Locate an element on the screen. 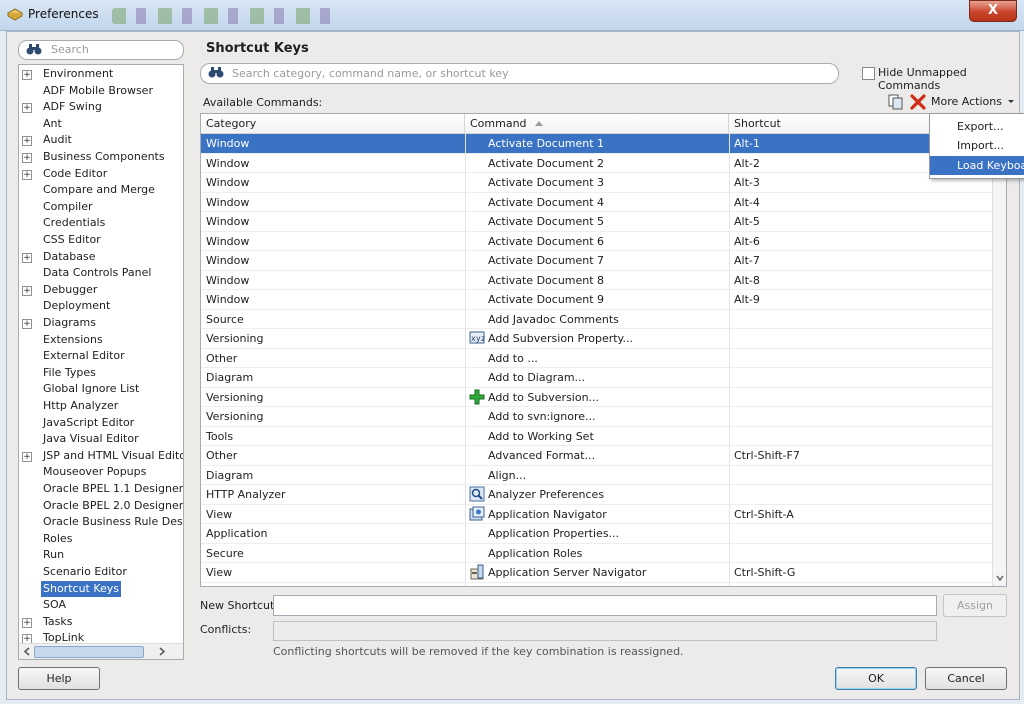  tree-item: SOA is located at coordinates (101, 605).